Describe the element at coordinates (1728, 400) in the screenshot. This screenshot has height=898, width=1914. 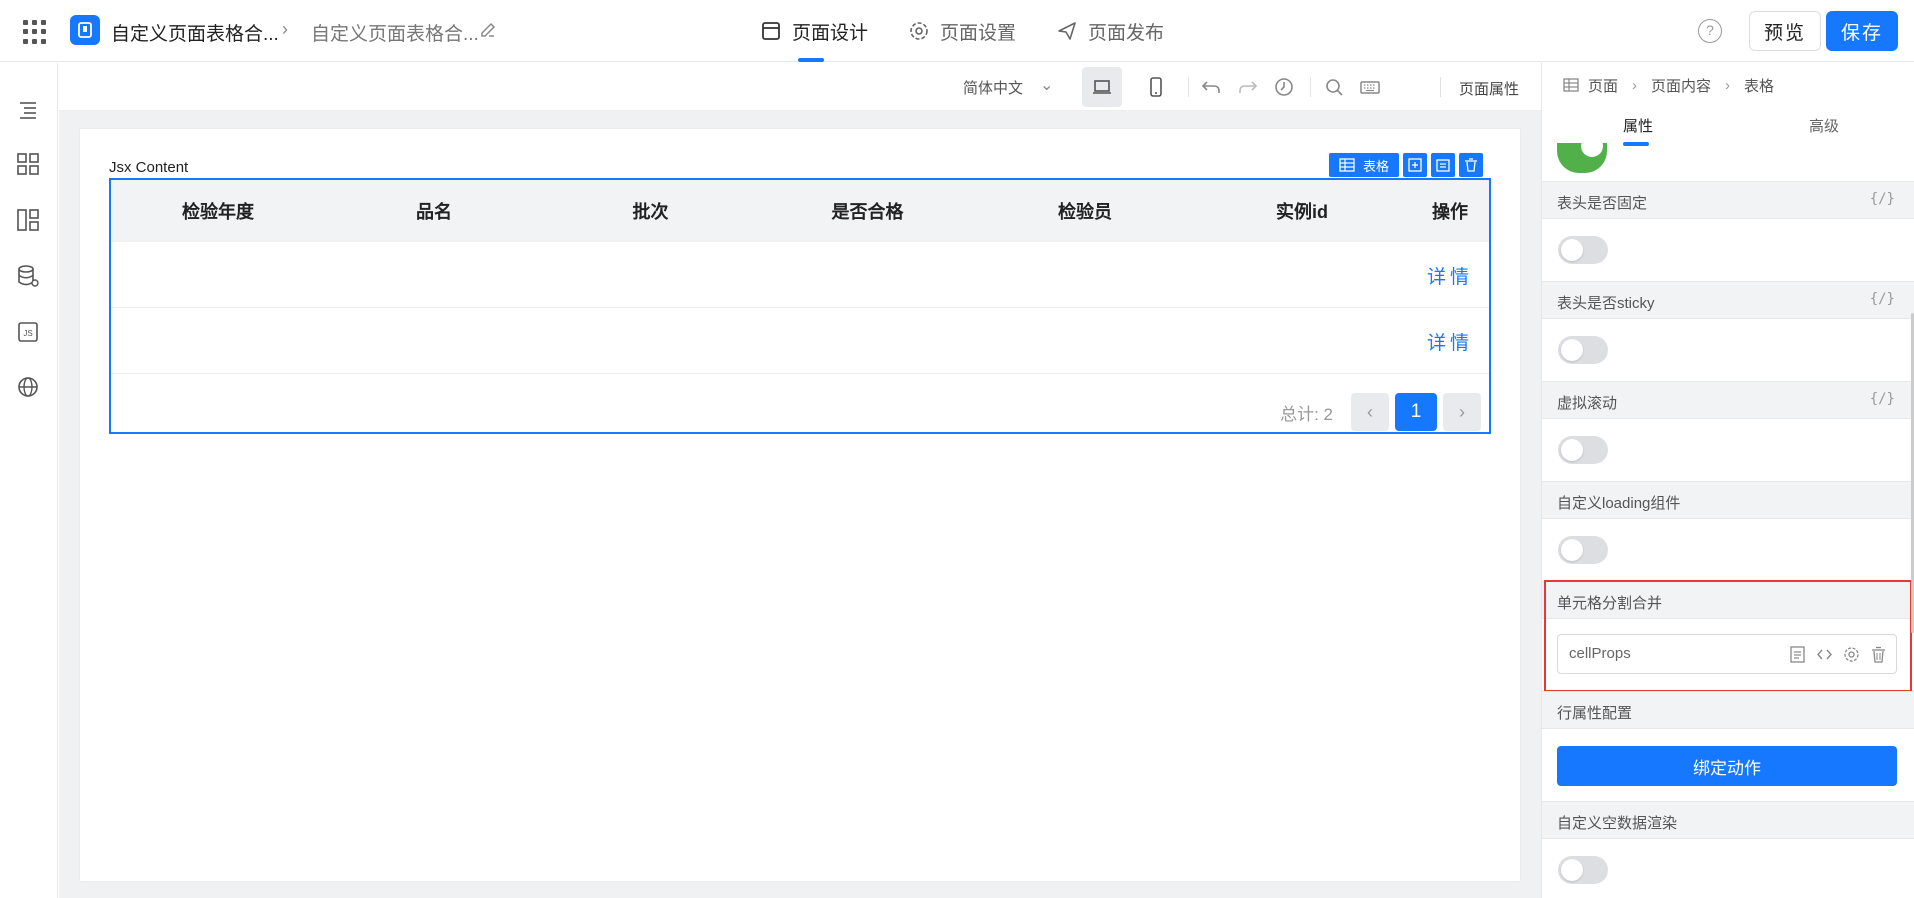
I see `section-header: 虚拟滚动 {/}` at that location.